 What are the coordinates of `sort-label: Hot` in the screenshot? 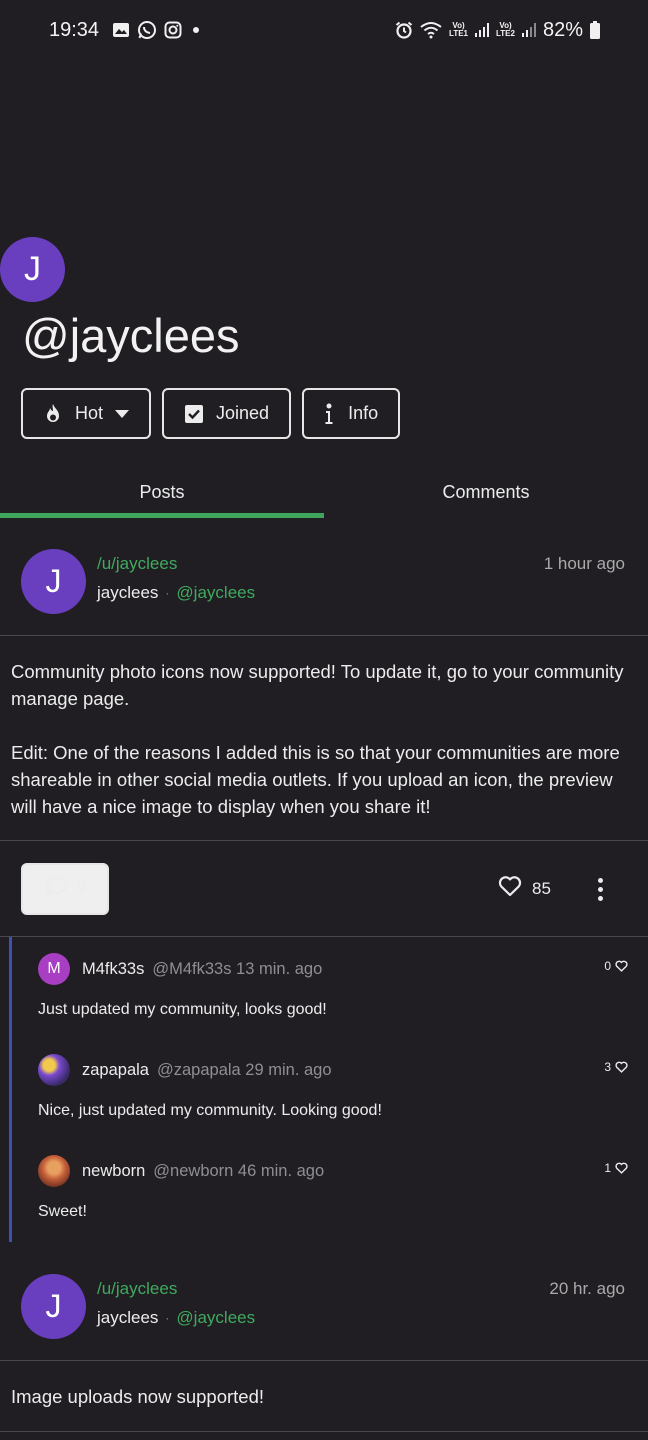 It's located at (89, 413).